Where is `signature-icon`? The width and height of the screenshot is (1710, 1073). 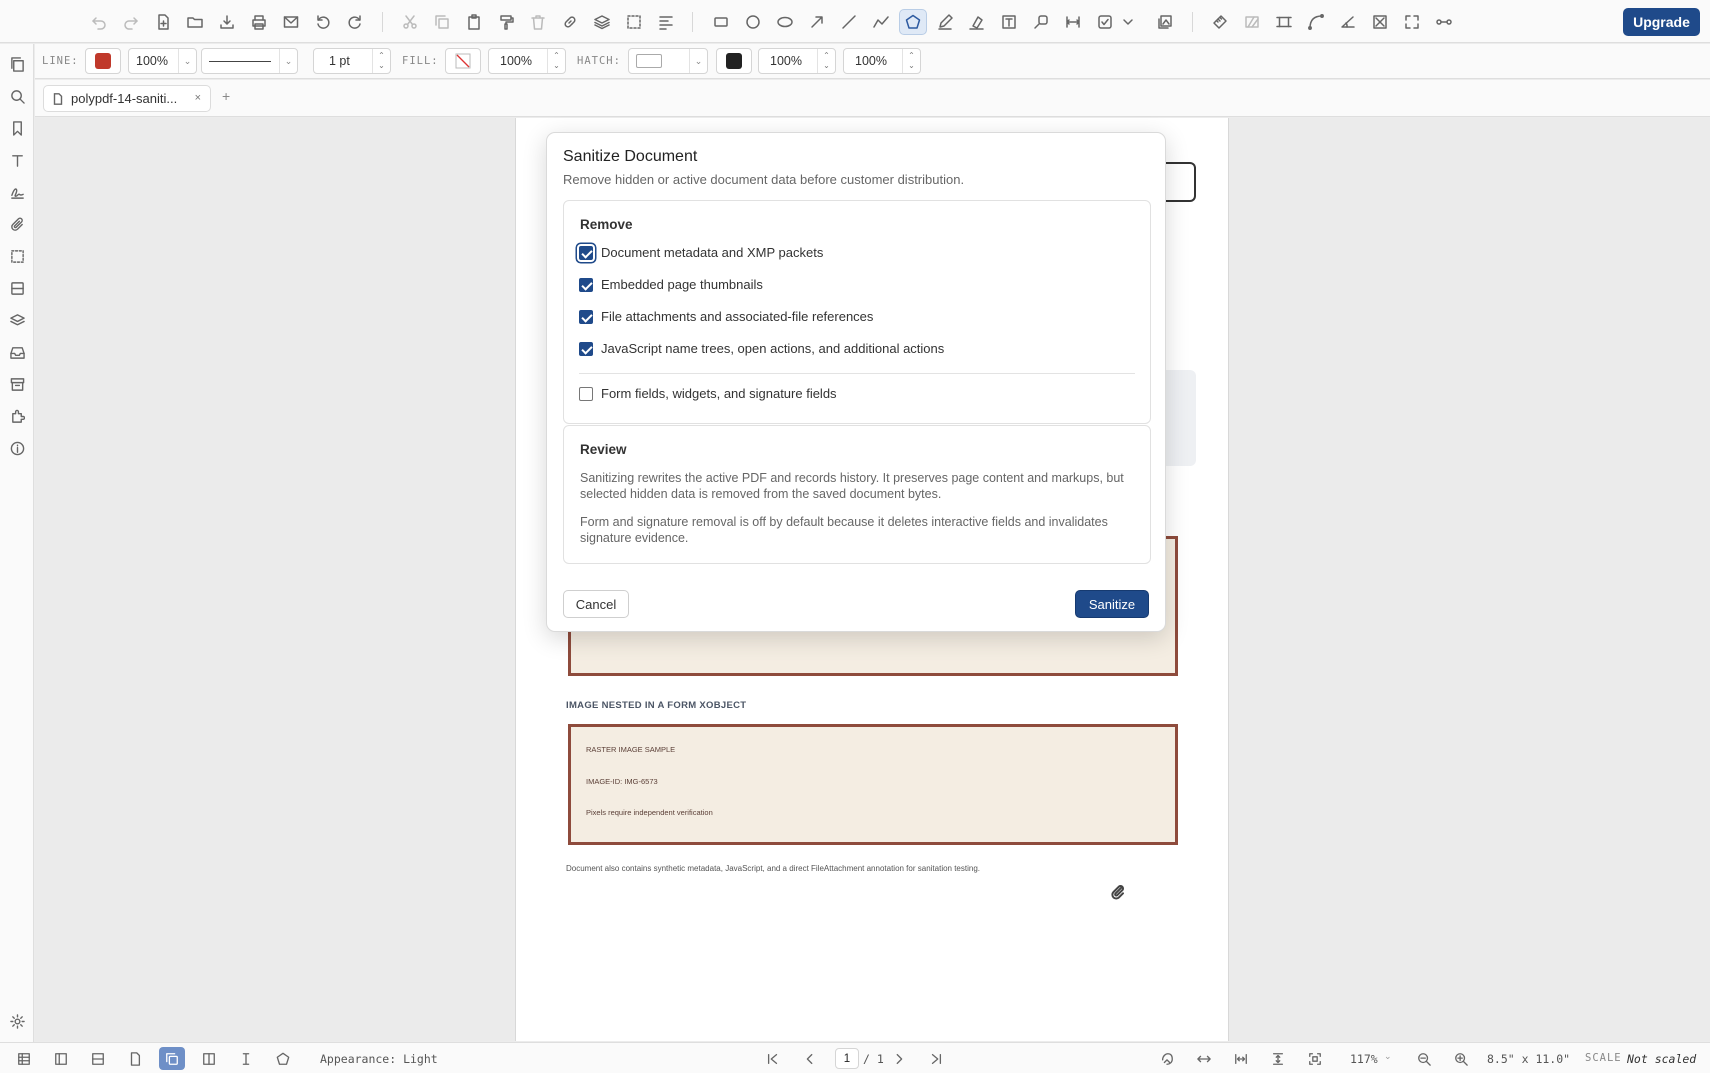
signature-icon is located at coordinates (17, 192).